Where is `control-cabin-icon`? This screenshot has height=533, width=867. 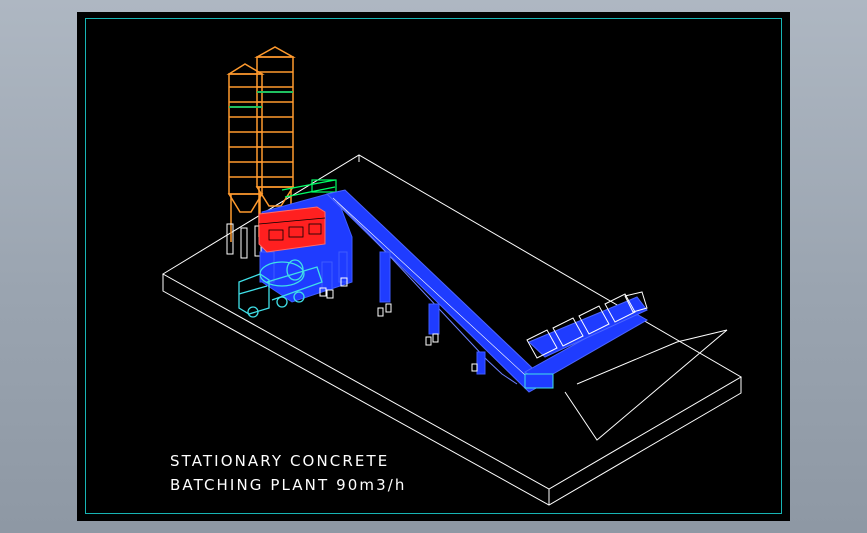 control-cabin-icon is located at coordinates (292, 229).